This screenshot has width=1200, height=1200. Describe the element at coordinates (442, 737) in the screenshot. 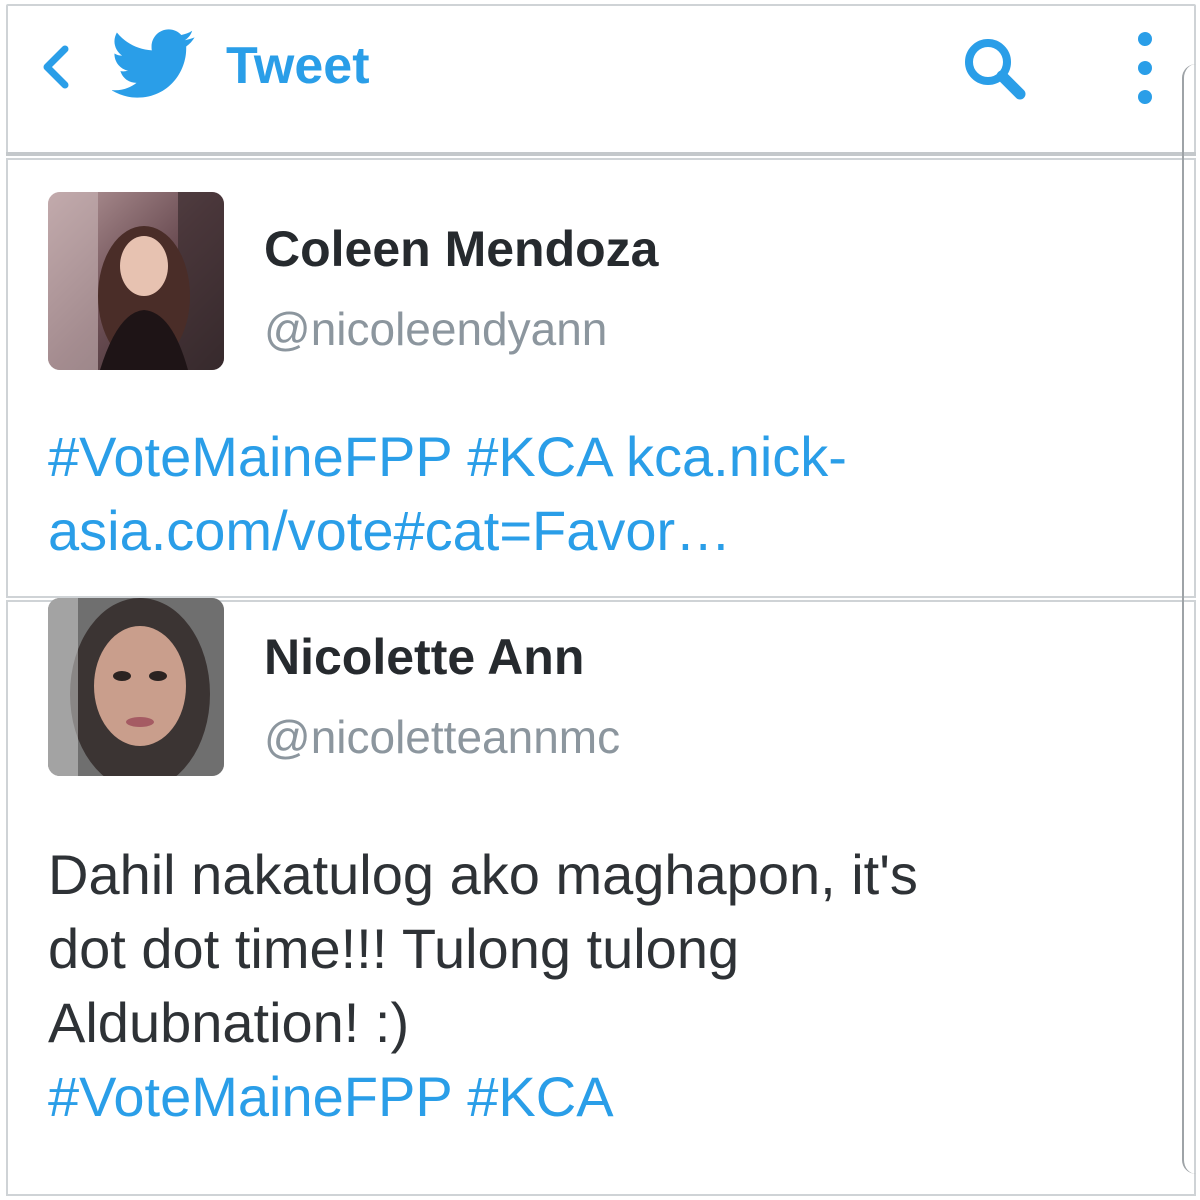

I see `user-handle: @nicoletteannmc` at that location.